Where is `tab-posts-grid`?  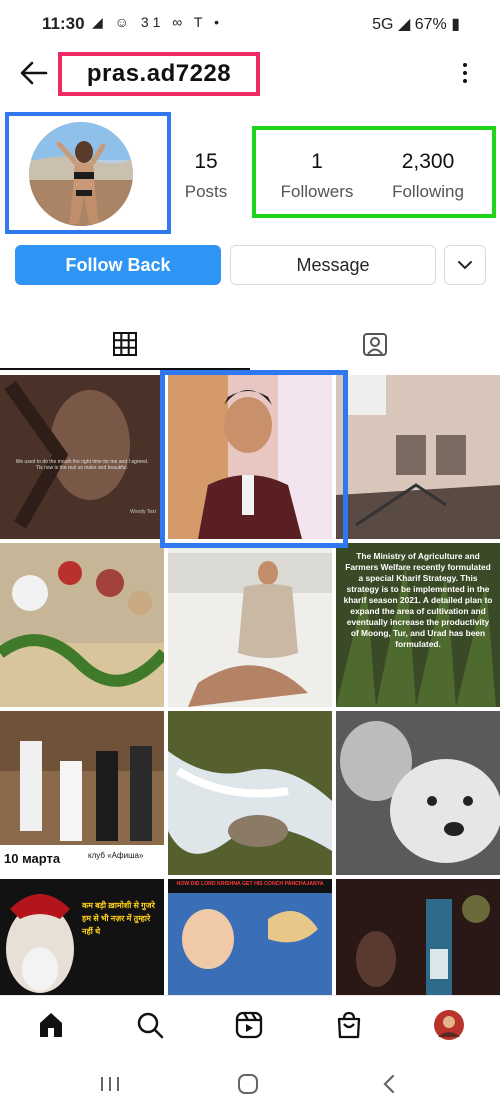
tab-posts-grid is located at coordinates (125, 344).